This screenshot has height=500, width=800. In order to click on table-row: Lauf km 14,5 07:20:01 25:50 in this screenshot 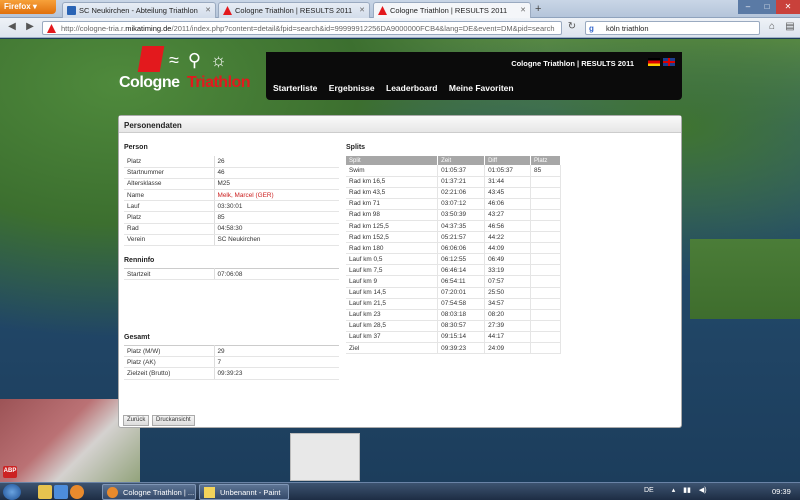, I will do `click(453, 293)`.